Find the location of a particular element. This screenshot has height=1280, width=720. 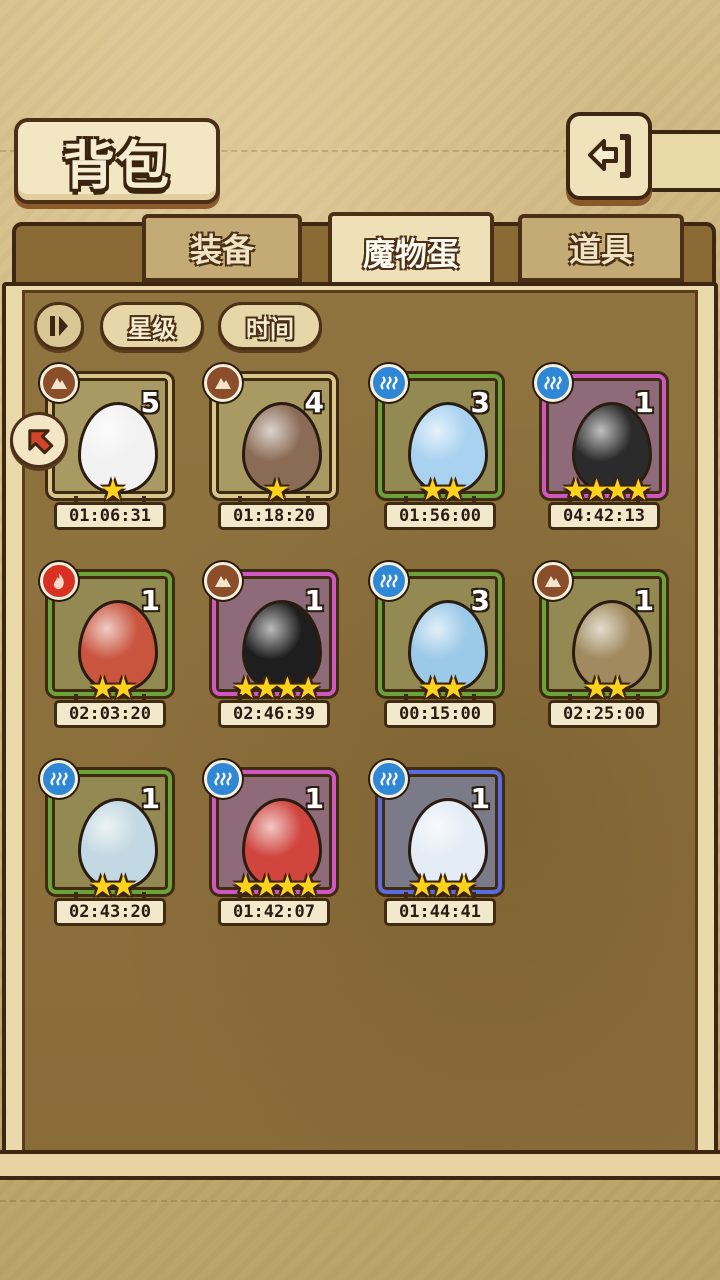

sort-by-stars-button: 星级 is located at coordinates (152, 326).